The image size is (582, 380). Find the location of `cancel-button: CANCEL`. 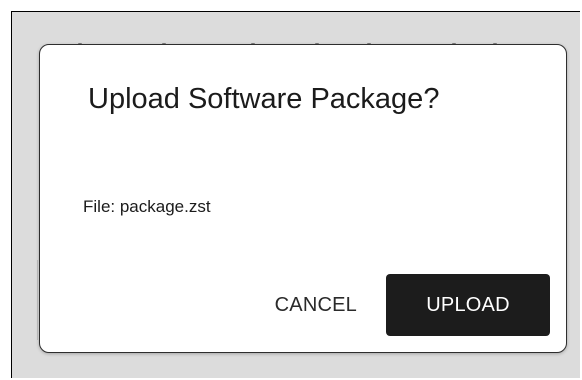

cancel-button: CANCEL is located at coordinates (316, 305).